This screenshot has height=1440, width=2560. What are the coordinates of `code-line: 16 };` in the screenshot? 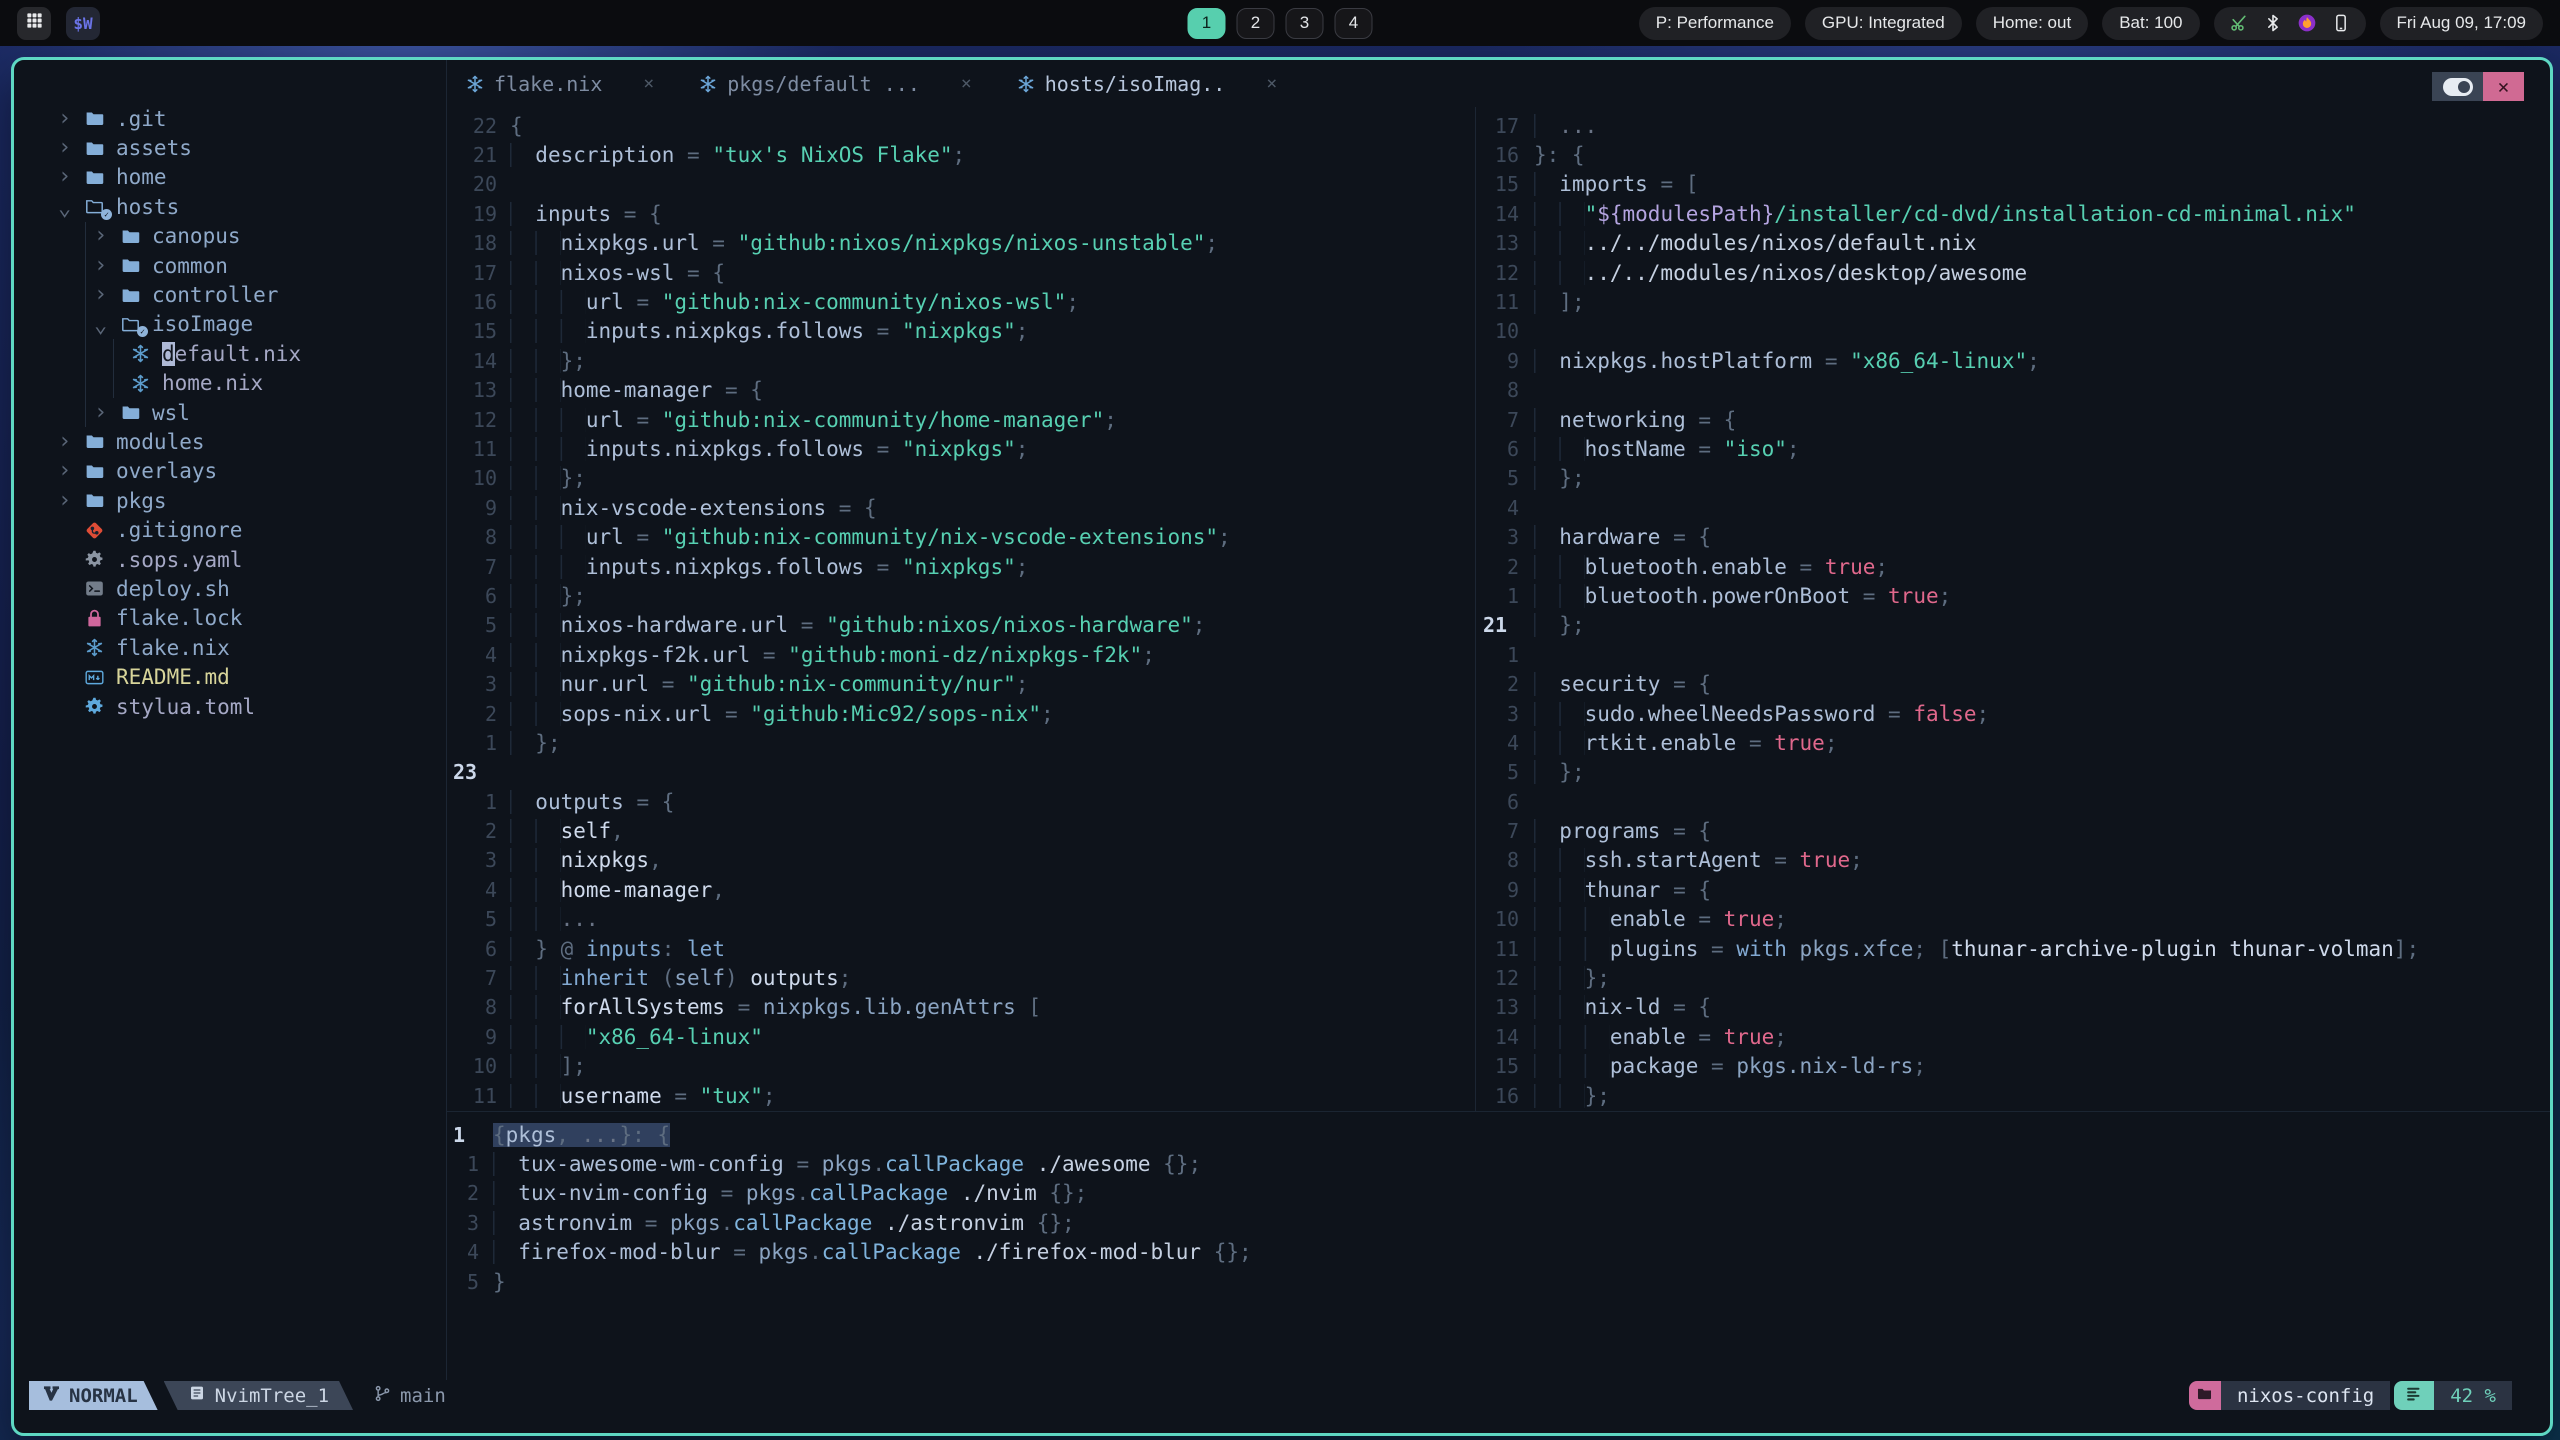 It's located at (2016, 1095).